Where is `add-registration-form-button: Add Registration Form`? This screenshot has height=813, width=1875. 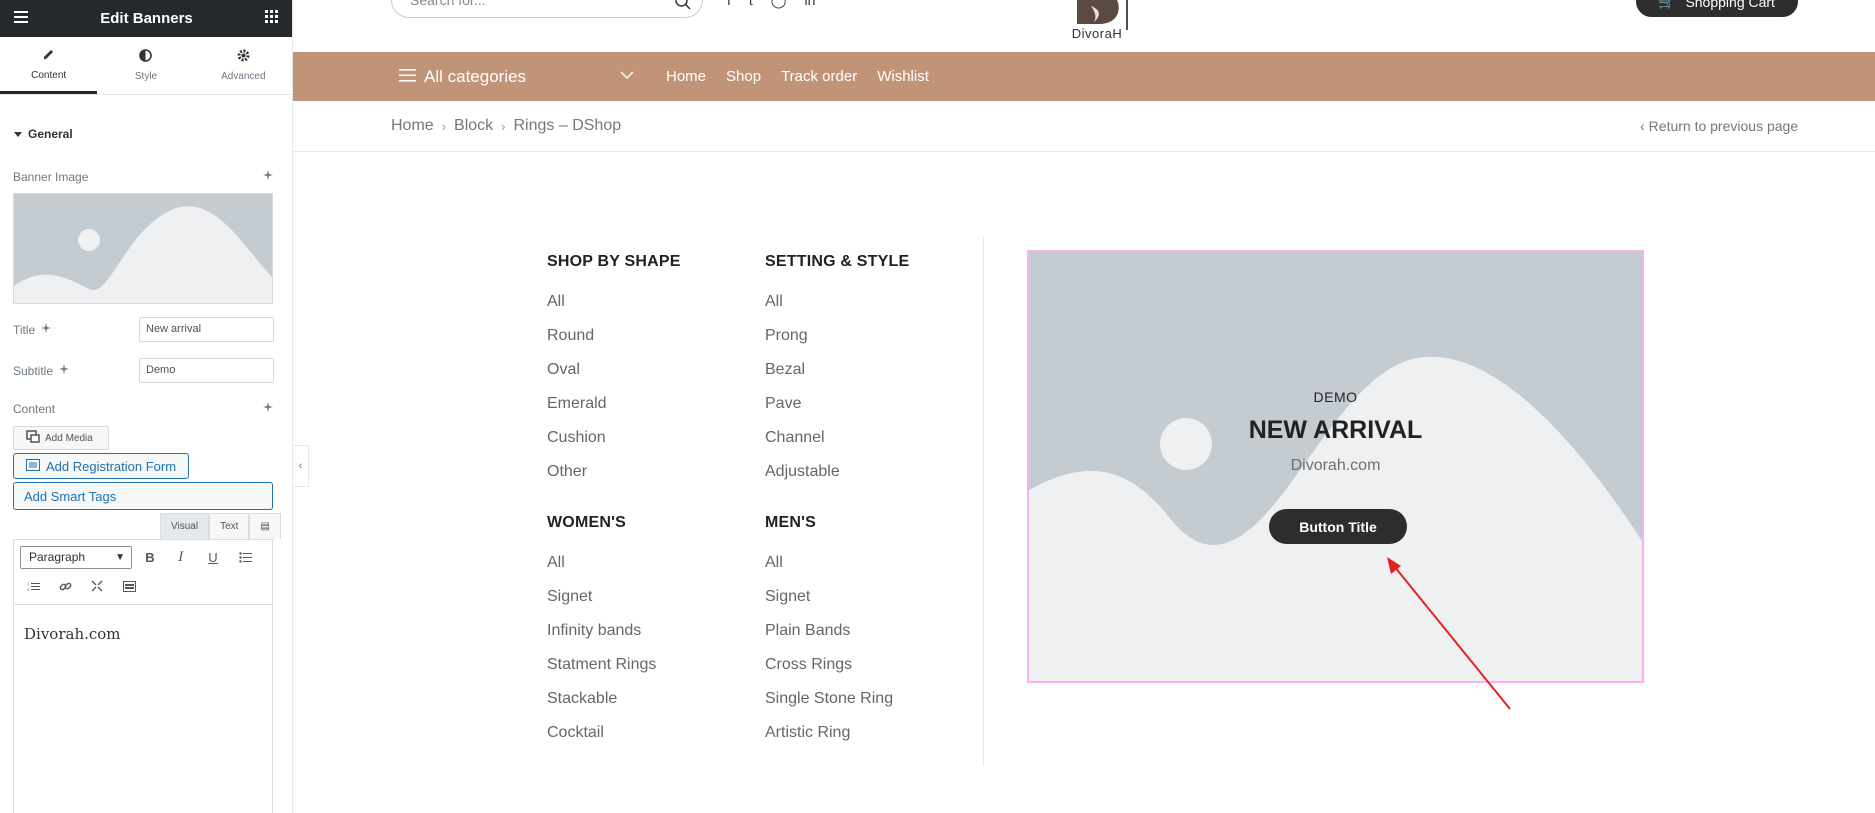 add-registration-form-button: Add Registration Form is located at coordinates (101, 466).